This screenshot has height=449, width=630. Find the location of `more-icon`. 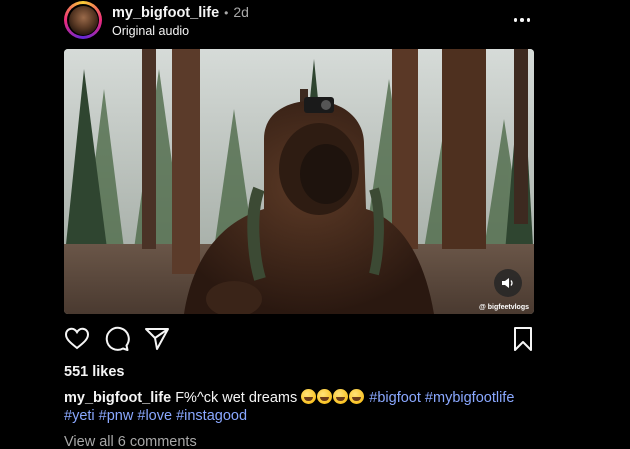

more-icon is located at coordinates (522, 20).